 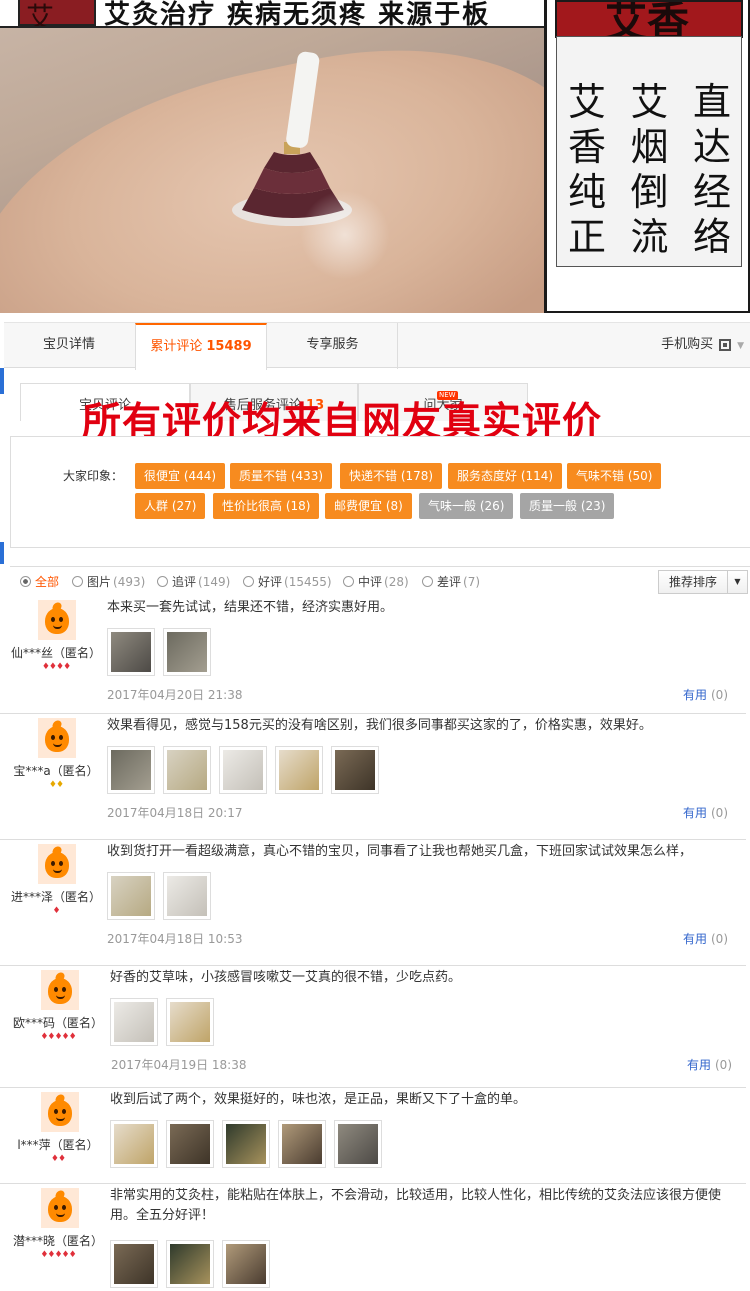 What do you see at coordinates (272, 14) in the screenshot?
I see `banner-top-strip: 艾 艾灸治疗 疾病无须疼 来源于板` at bounding box center [272, 14].